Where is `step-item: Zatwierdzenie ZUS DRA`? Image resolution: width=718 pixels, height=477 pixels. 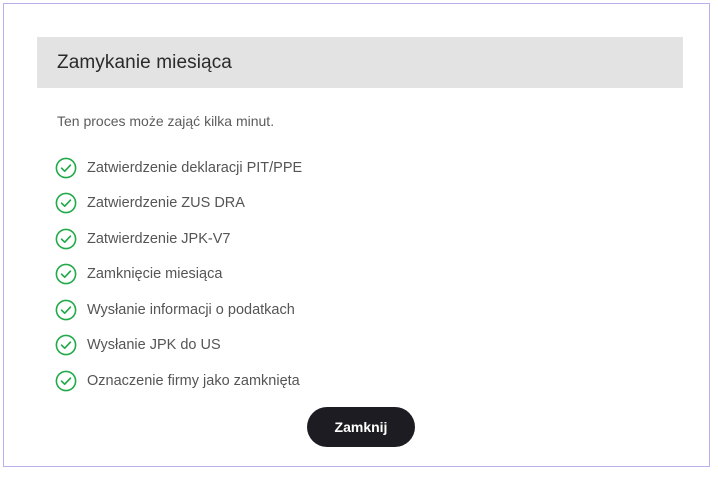 step-item: Zatwierdzenie ZUS DRA is located at coordinates (178, 204).